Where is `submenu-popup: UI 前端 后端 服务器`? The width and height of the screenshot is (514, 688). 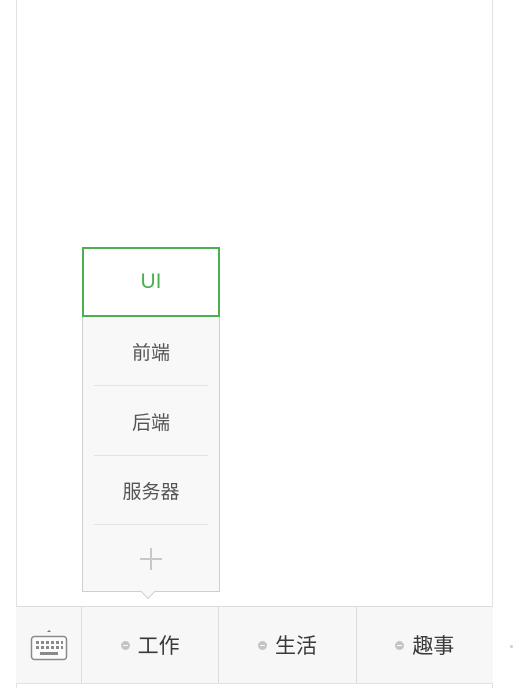
submenu-popup: UI 前端 后端 服务器 is located at coordinates (151, 419).